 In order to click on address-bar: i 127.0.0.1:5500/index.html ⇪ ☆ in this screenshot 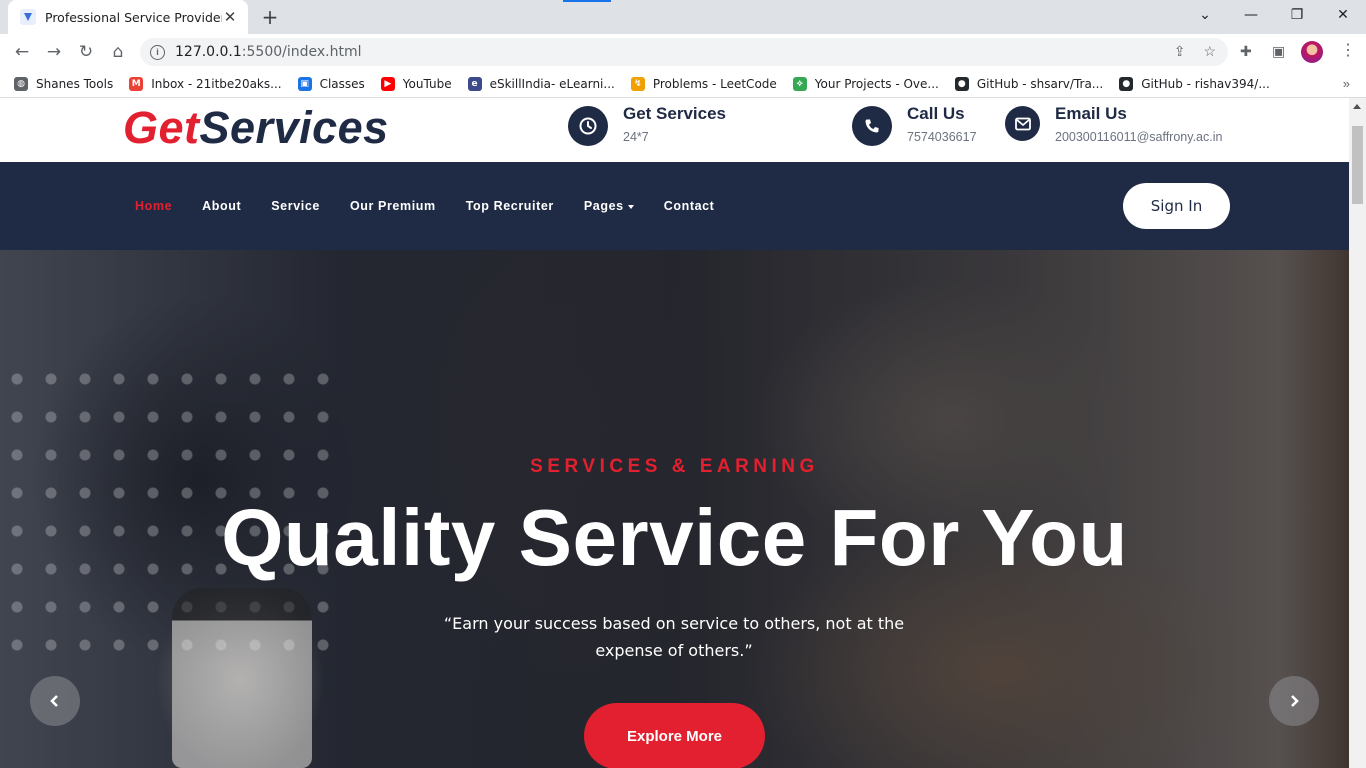, I will do `click(684, 52)`.